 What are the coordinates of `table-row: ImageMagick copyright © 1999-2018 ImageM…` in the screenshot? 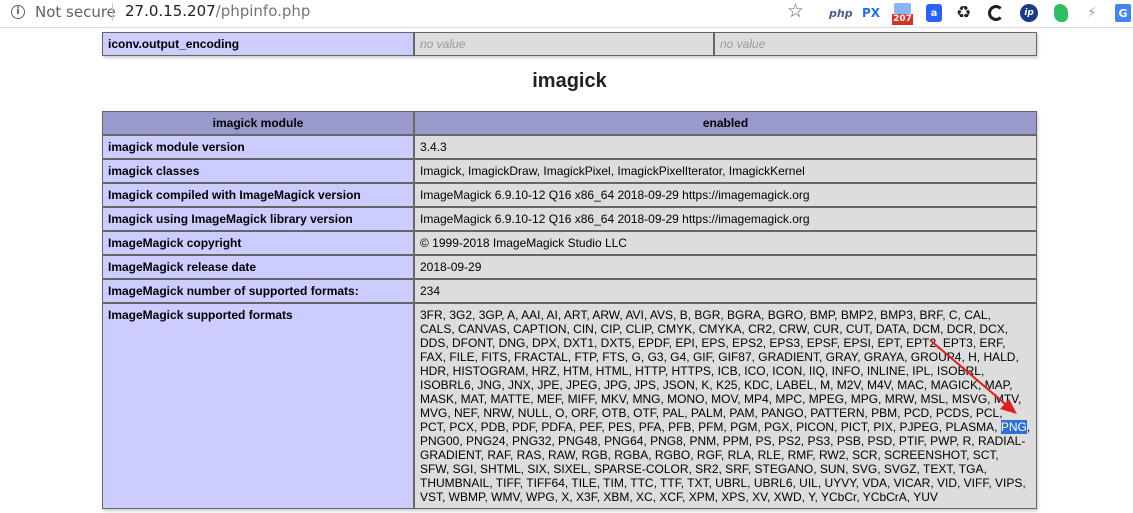 It's located at (569, 243).